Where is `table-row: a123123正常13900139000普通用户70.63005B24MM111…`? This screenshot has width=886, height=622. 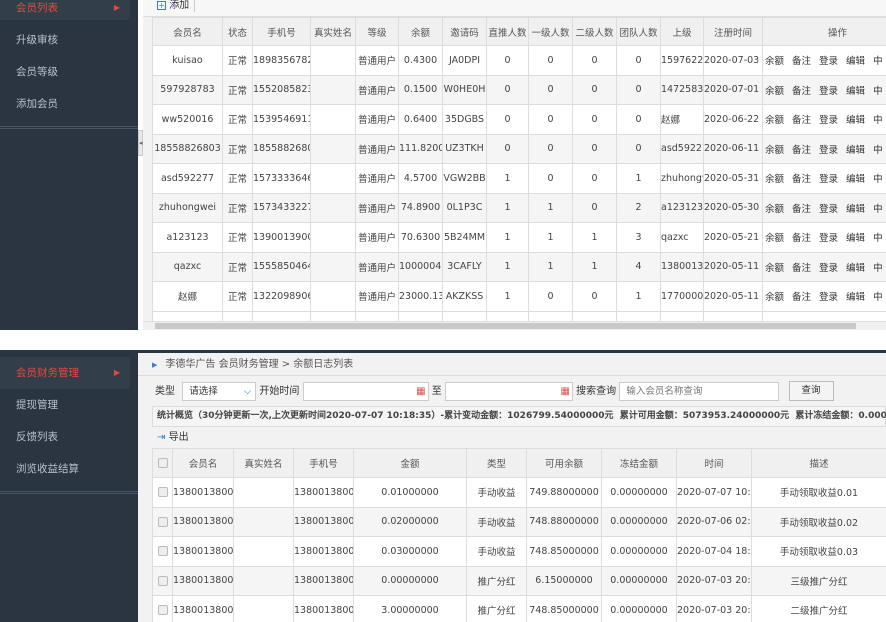
table-row: a123123正常13900139000普通用户70.63005B24MM111… is located at coordinates (519, 237).